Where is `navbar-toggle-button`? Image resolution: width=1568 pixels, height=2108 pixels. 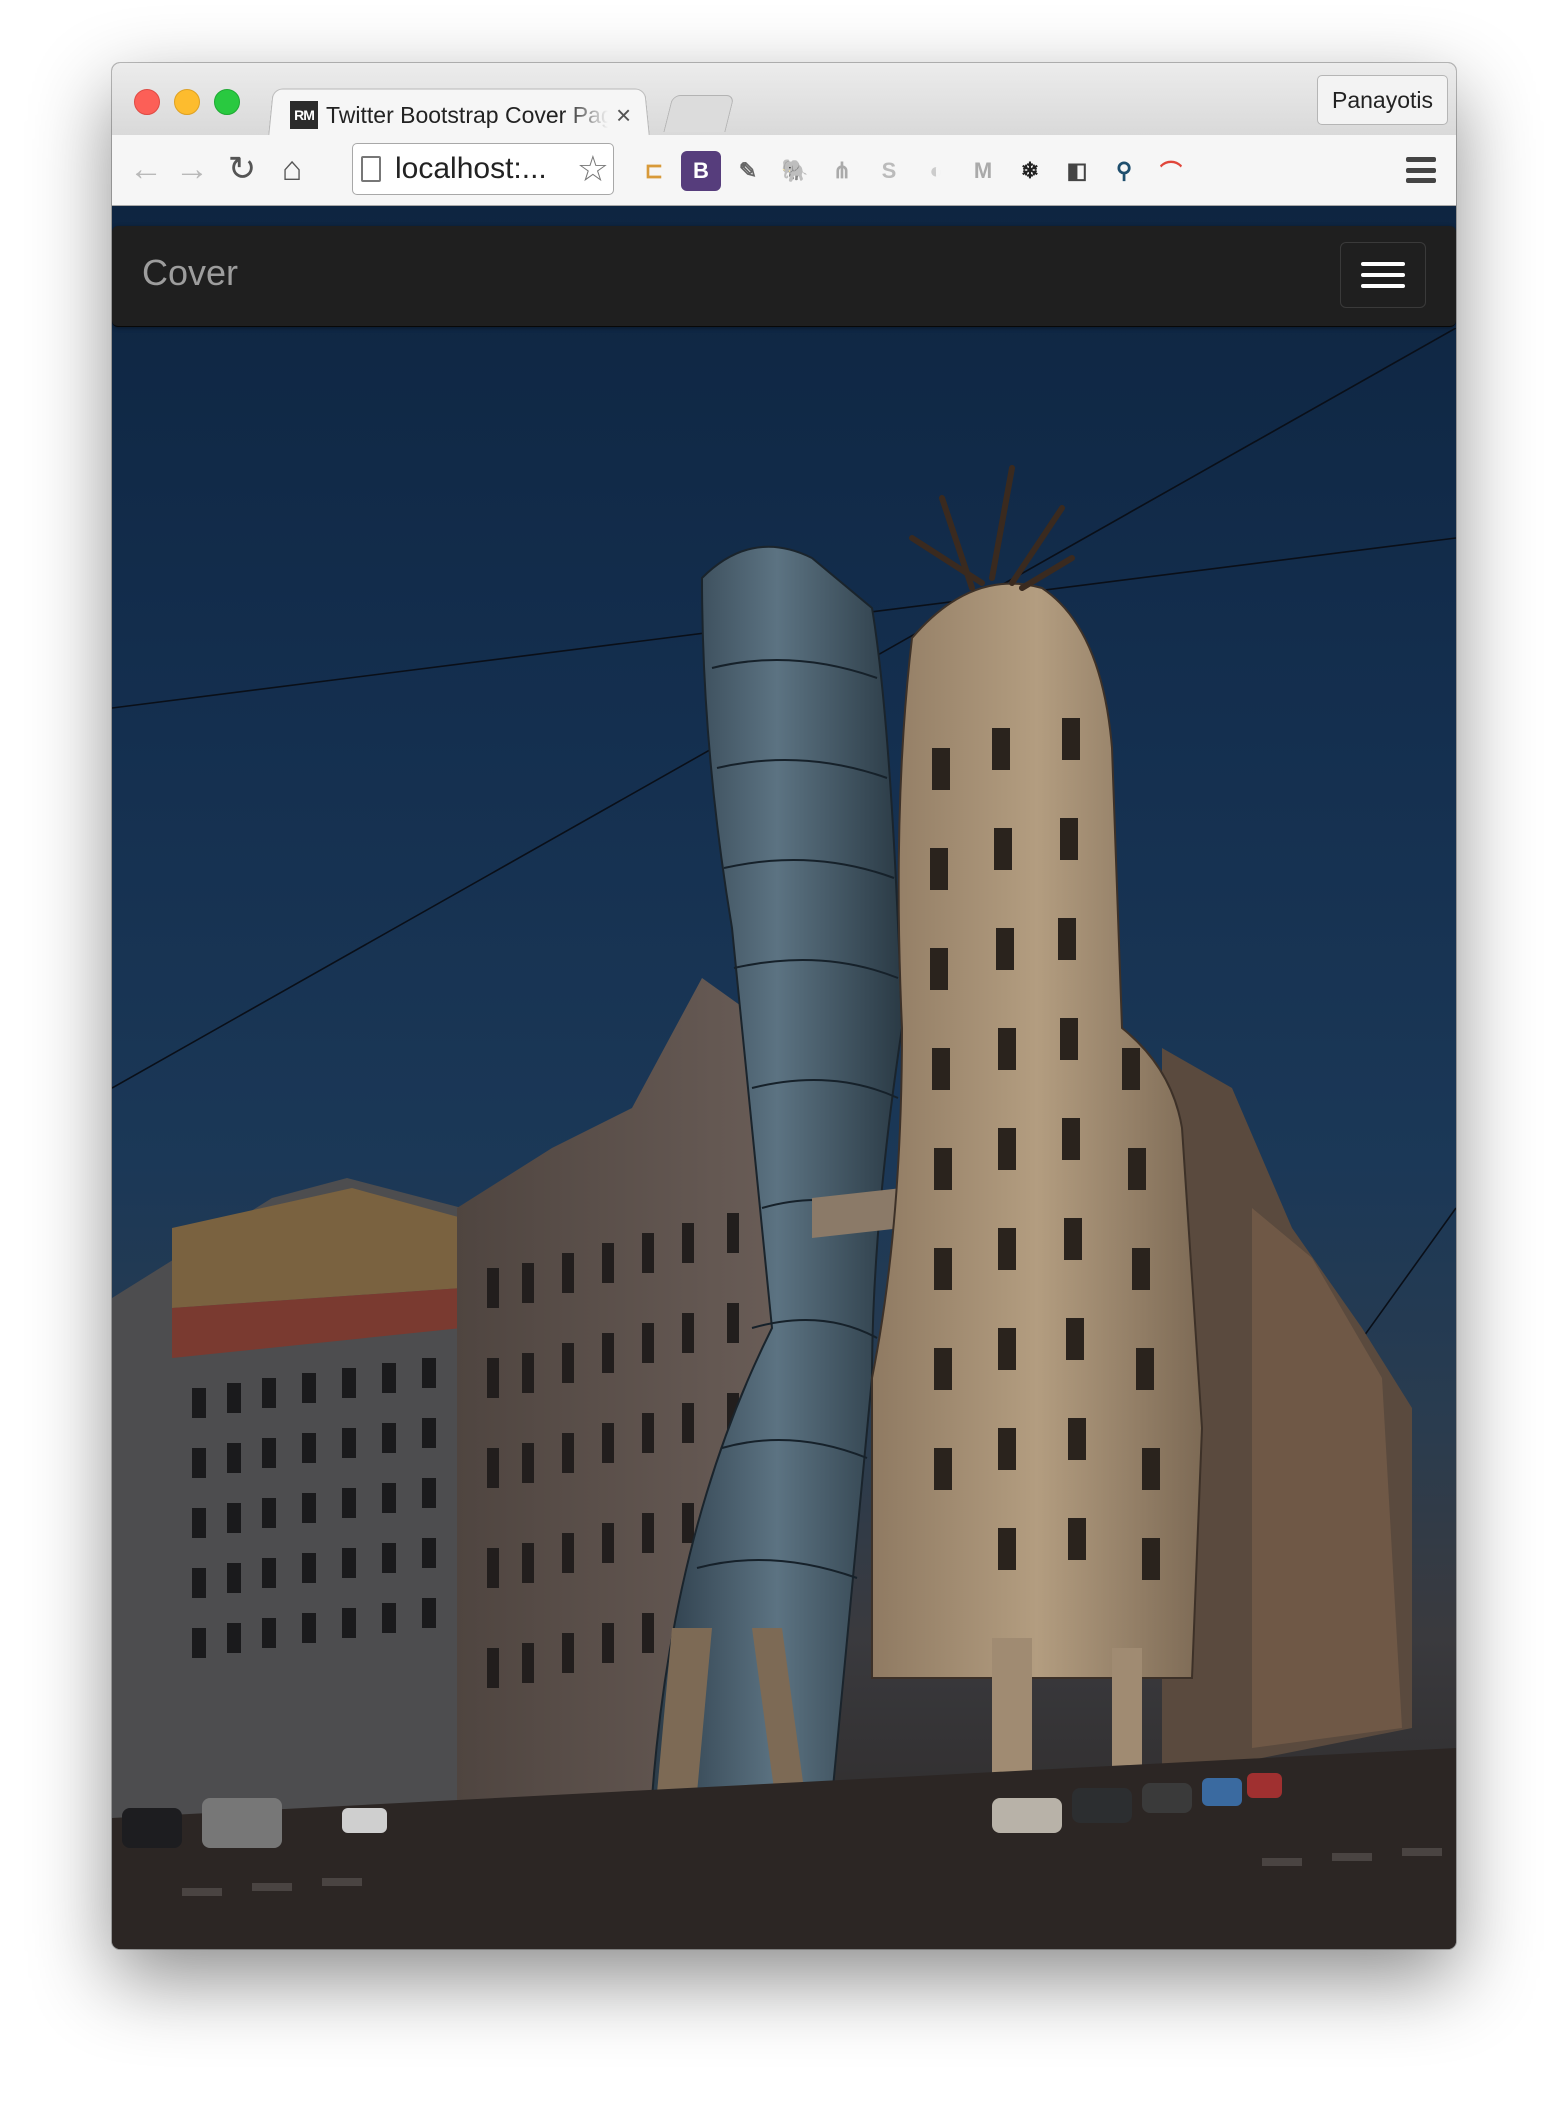
navbar-toggle-button is located at coordinates (1383, 275).